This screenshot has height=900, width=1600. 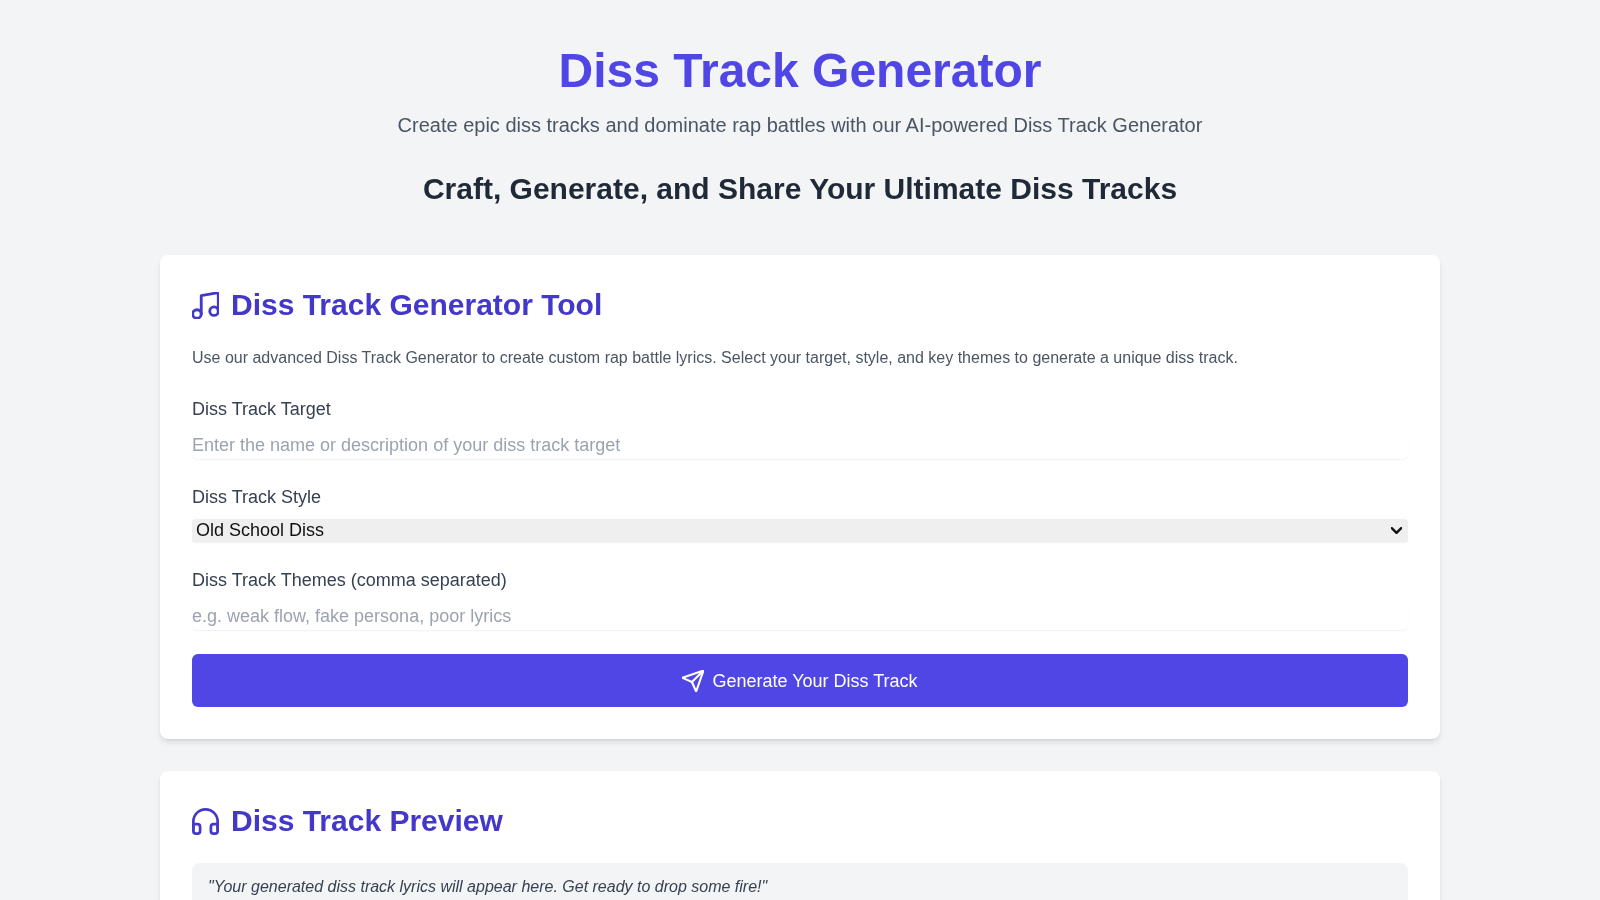 What do you see at coordinates (262, 409) in the screenshot?
I see `field-label: Diss Track Target` at bounding box center [262, 409].